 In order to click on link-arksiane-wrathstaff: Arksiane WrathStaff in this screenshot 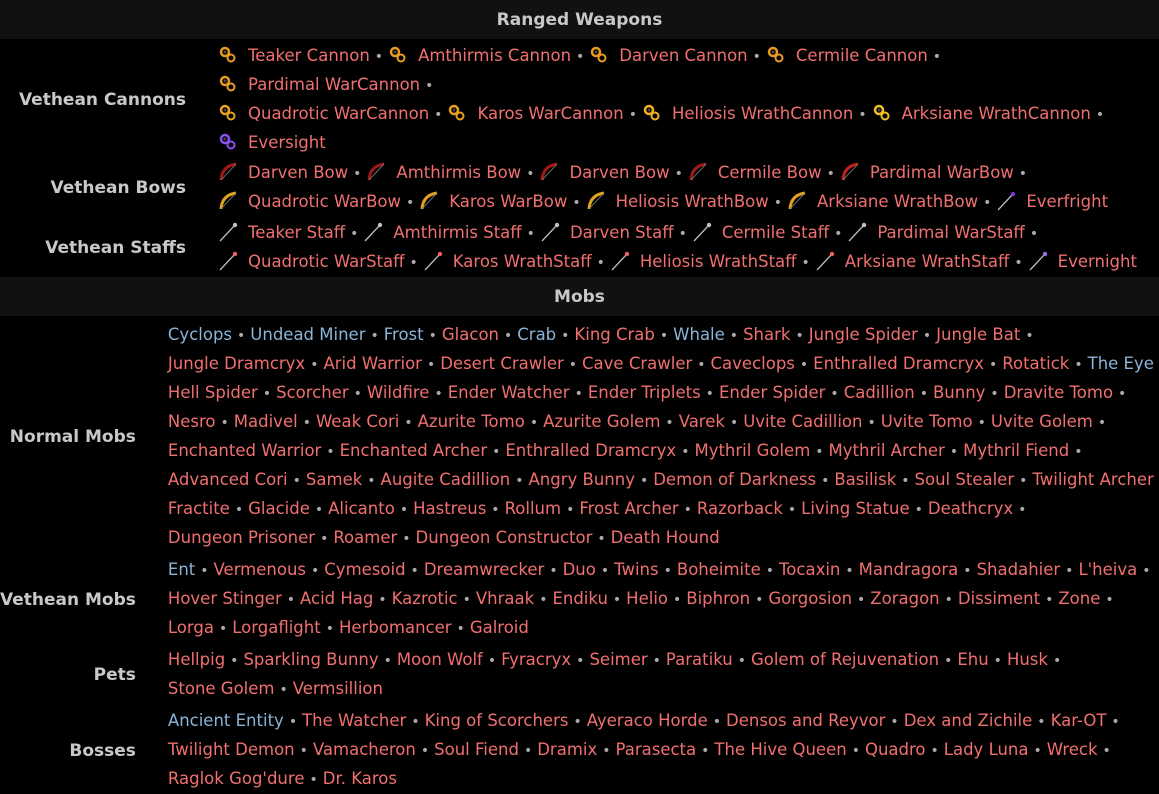, I will do `click(912, 261)`.